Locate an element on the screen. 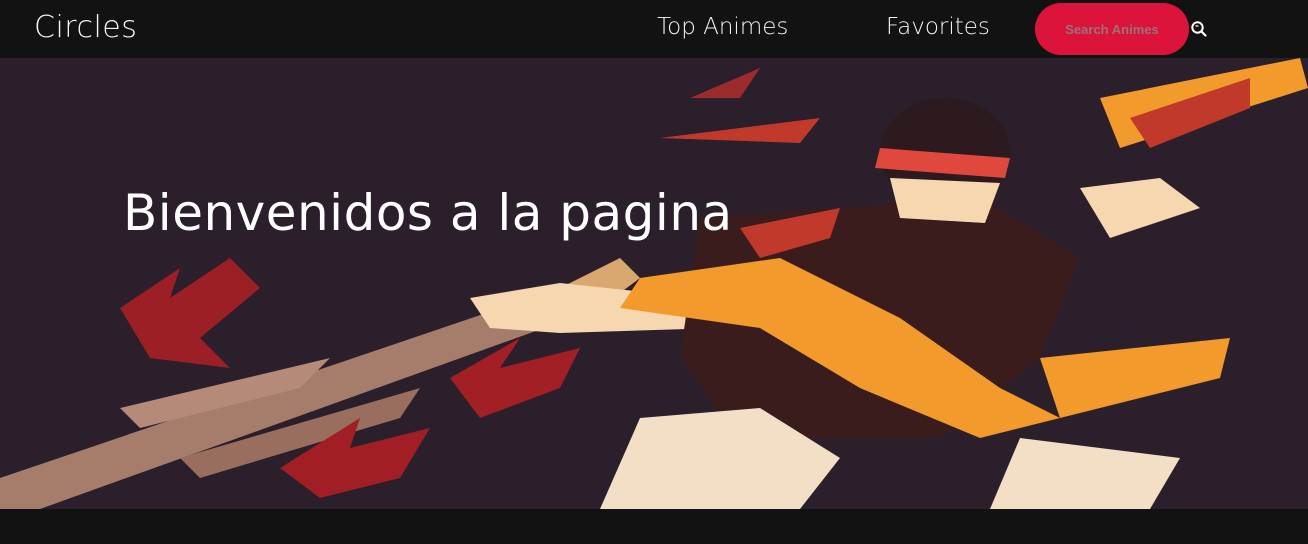 Image resolution: width=1308 pixels, height=544 pixels. search-input is located at coordinates (1112, 29).